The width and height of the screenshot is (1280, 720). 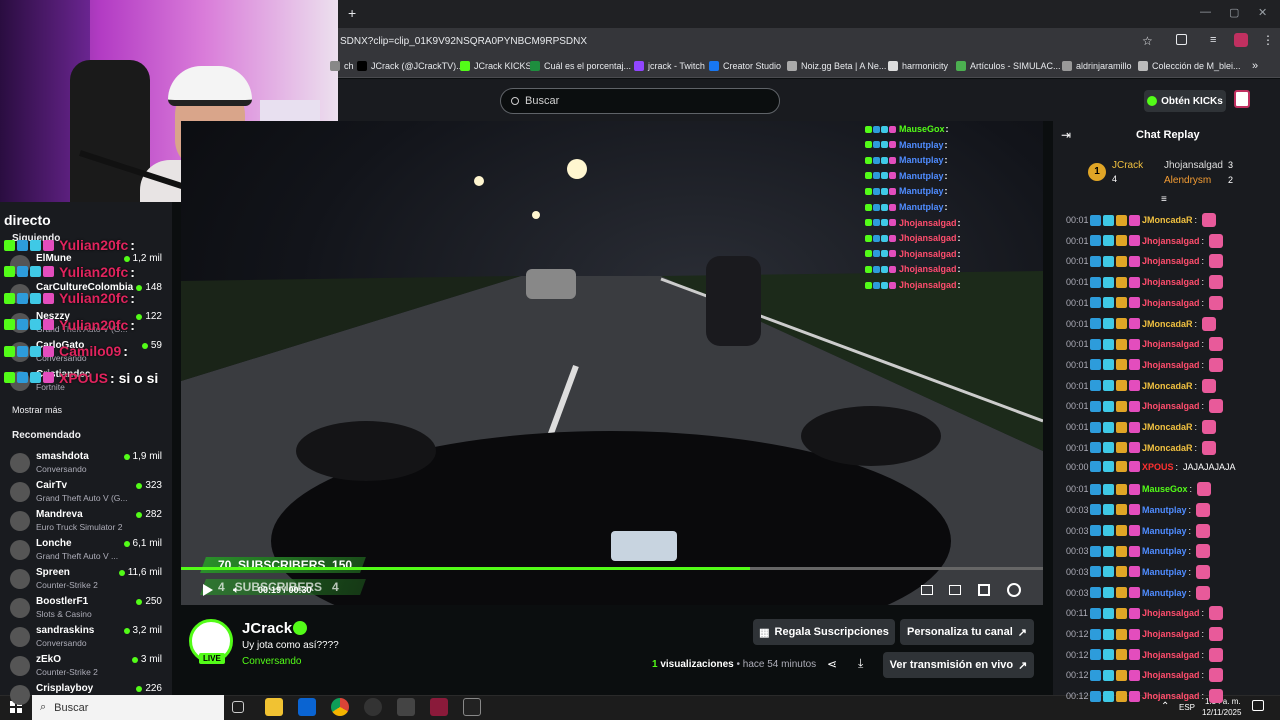 What do you see at coordinates (238, 707) in the screenshot?
I see `task-view-icon` at bounding box center [238, 707].